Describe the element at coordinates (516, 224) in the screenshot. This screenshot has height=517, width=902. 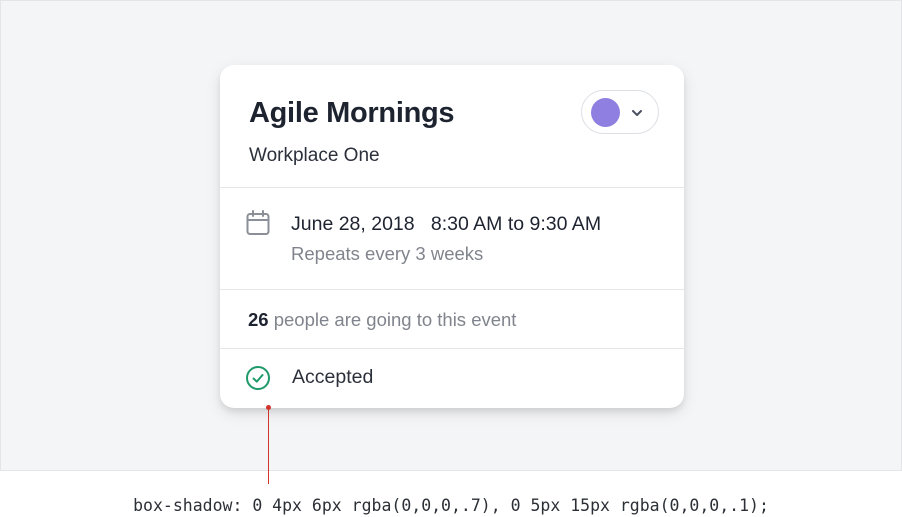
I see `event-time: 8:30 AM to 9:30 AM` at that location.